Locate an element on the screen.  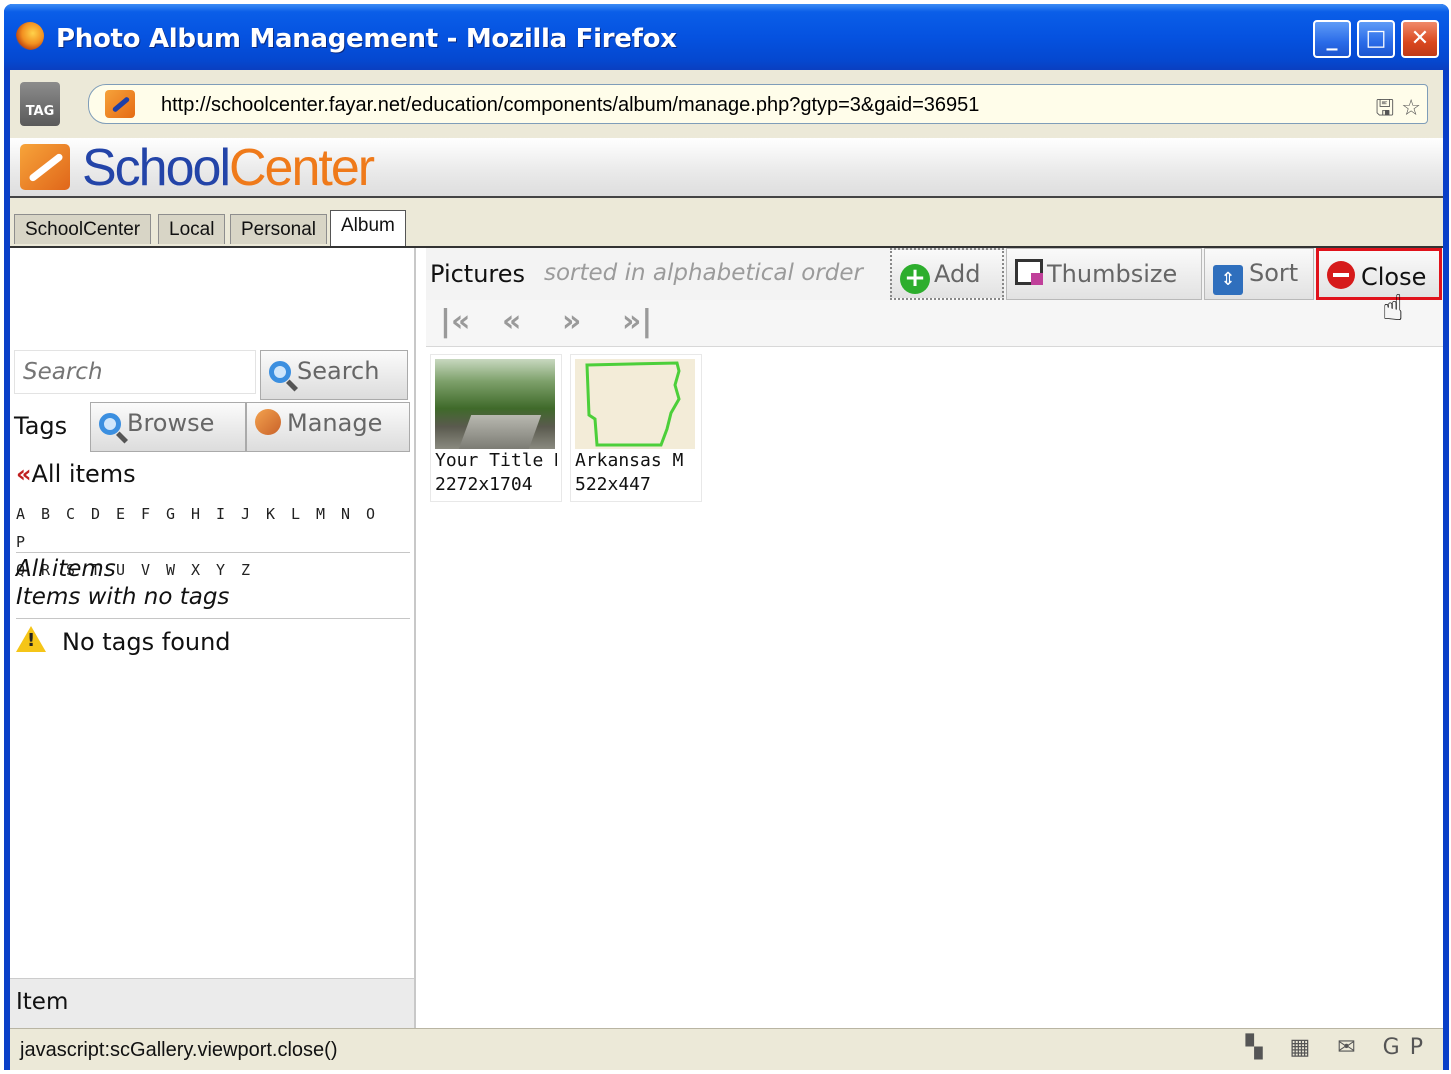
letter-link: V is located at coordinates (153, 570).